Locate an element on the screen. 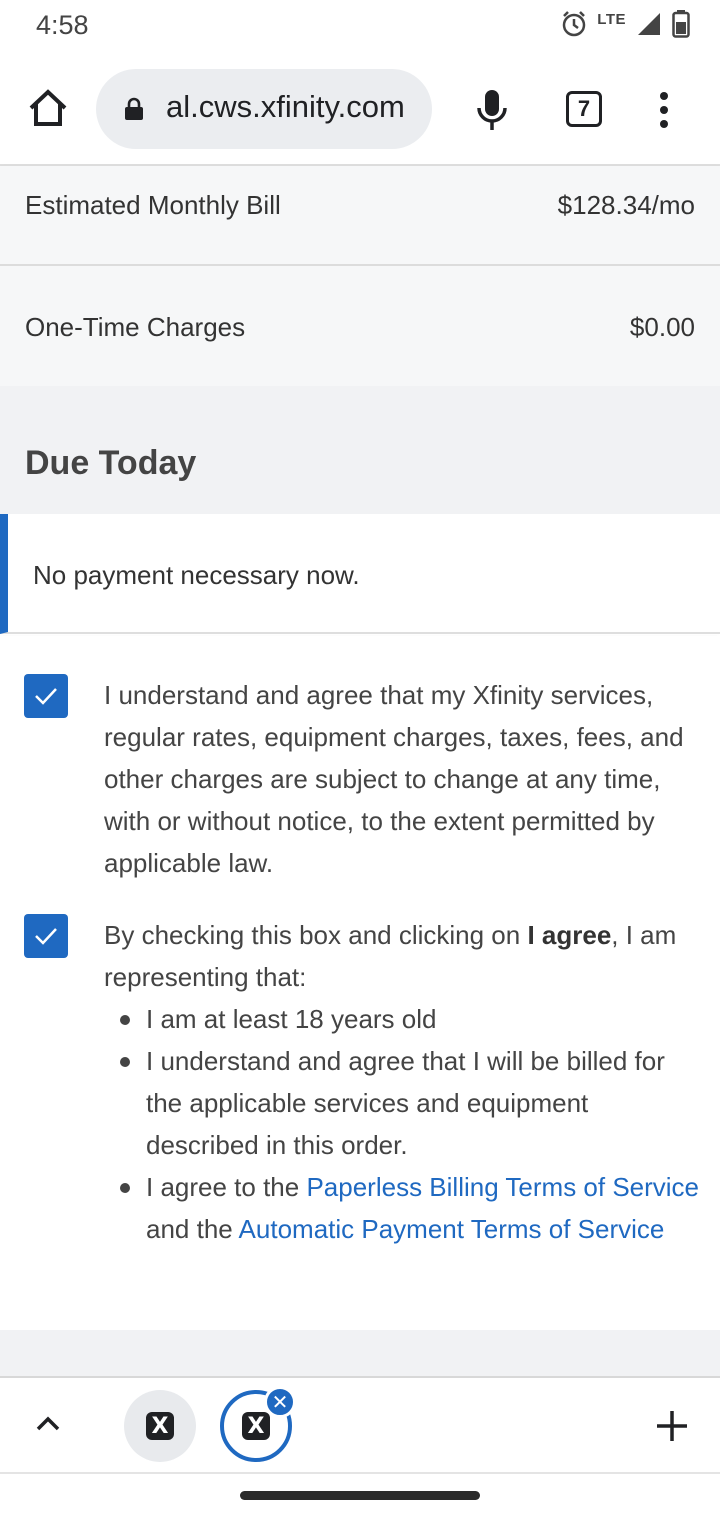 The width and height of the screenshot is (720, 1520). monthly-bill-label: Estimated Monthly Bill is located at coordinates (153, 205).